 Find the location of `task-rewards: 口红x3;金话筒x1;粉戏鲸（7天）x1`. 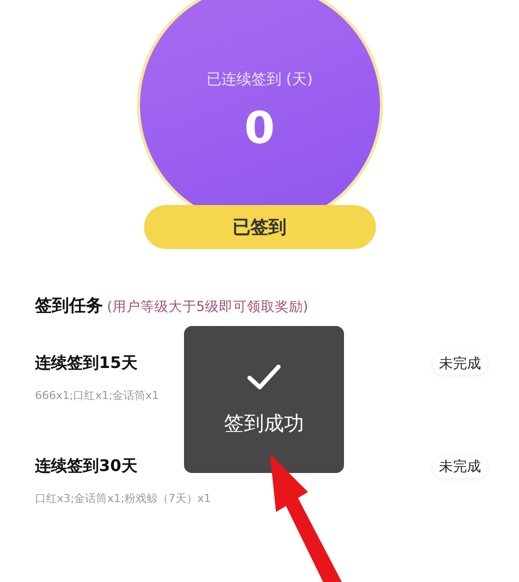

task-rewards: 口红x3;金话筒x1;粉戏鲸（7天）x1 is located at coordinates (123, 498).